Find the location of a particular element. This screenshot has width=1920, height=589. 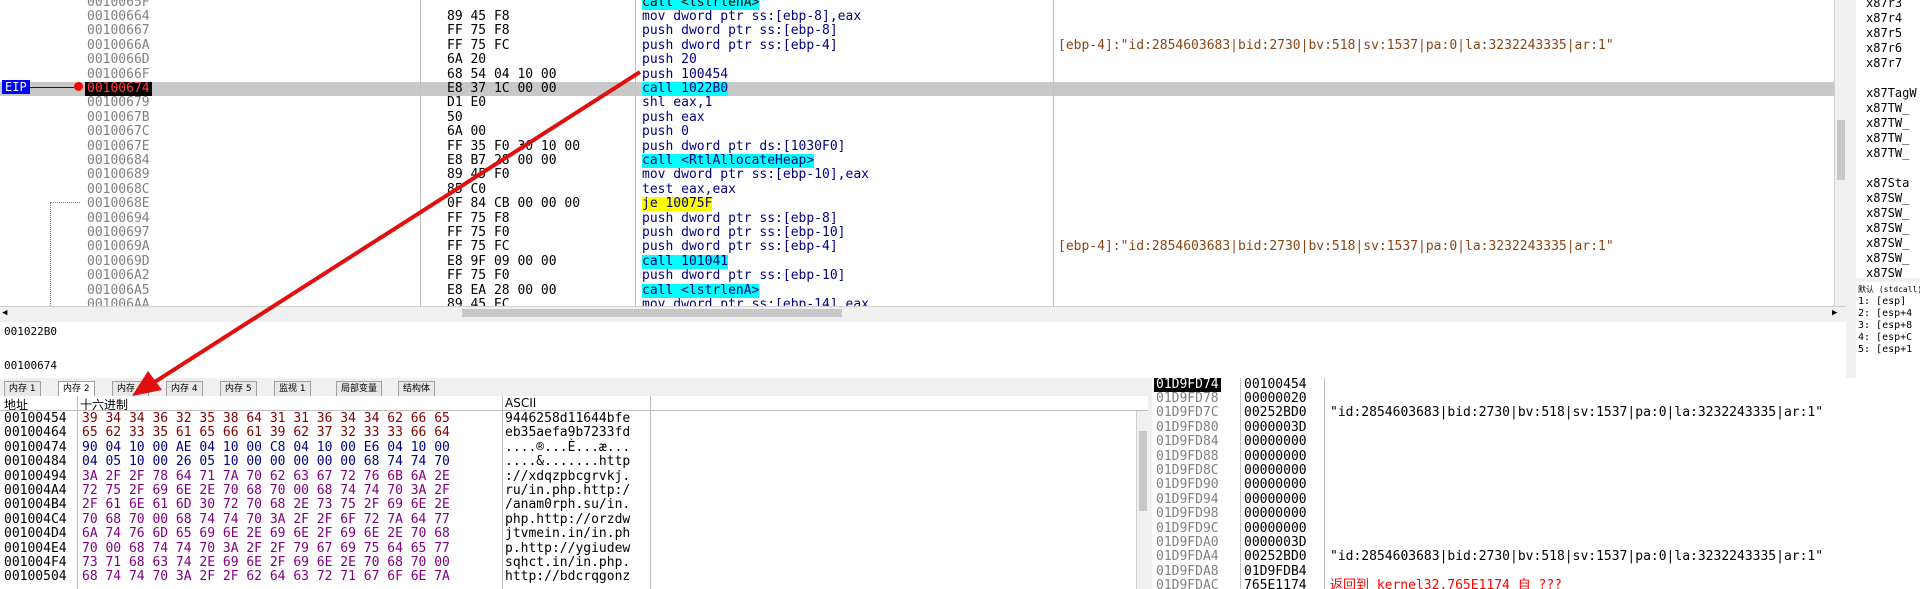

stack-row: 01D9FD94 00000000 is located at coordinates (1535, 499).